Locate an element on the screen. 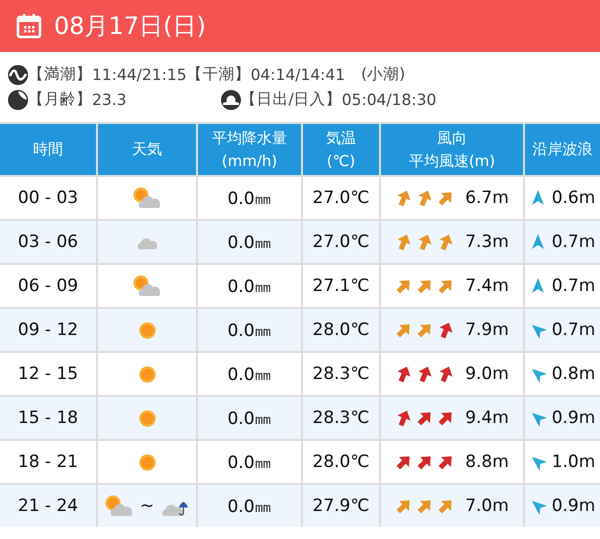 The image size is (600, 539). time-cell: 00 - 03 is located at coordinates (48, 198).